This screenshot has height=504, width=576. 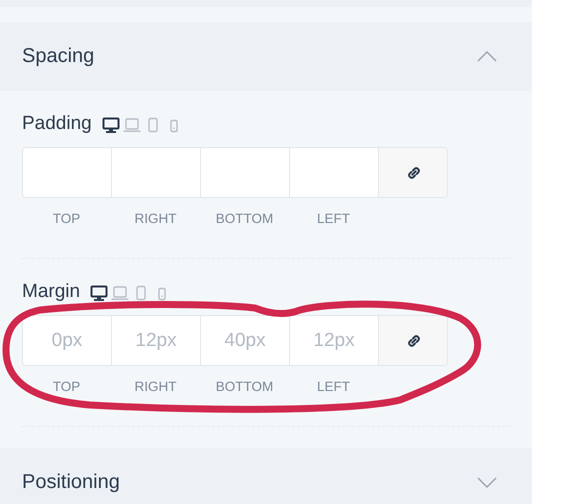 What do you see at coordinates (51, 292) in the screenshot?
I see `field-label: Margin` at bounding box center [51, 292].